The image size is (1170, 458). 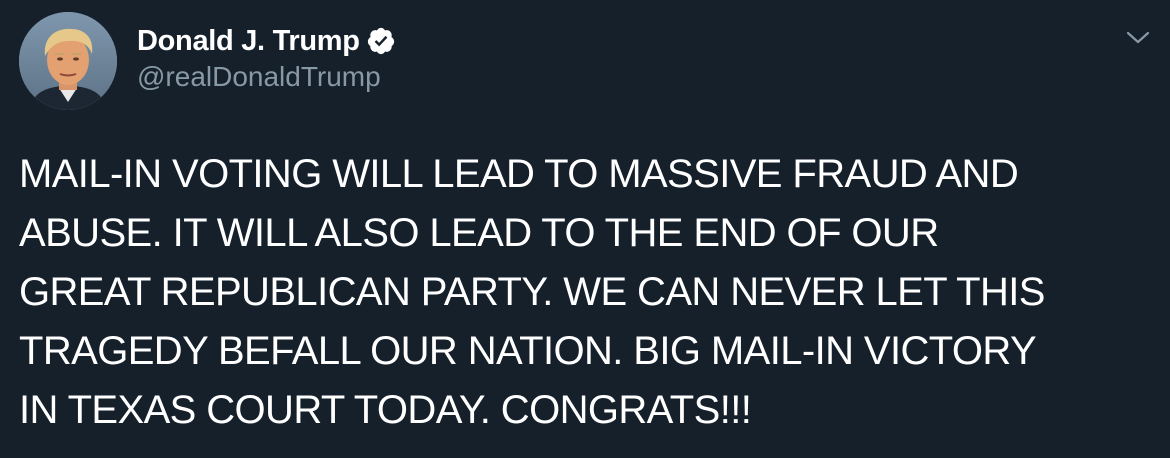 I want to click on avatar-image, so click(x=68, y=61).